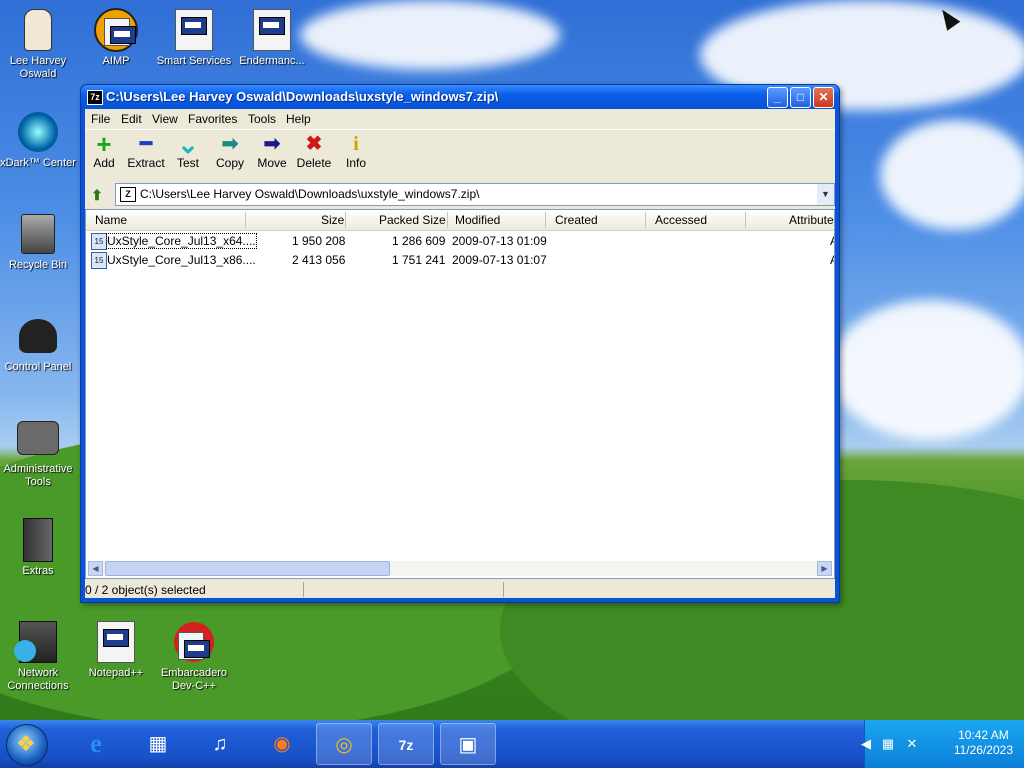  Describe the element at coordinates (983, 743) in the screenshot. I see `clock: 10:42 AM 11/26/2023` at that location.